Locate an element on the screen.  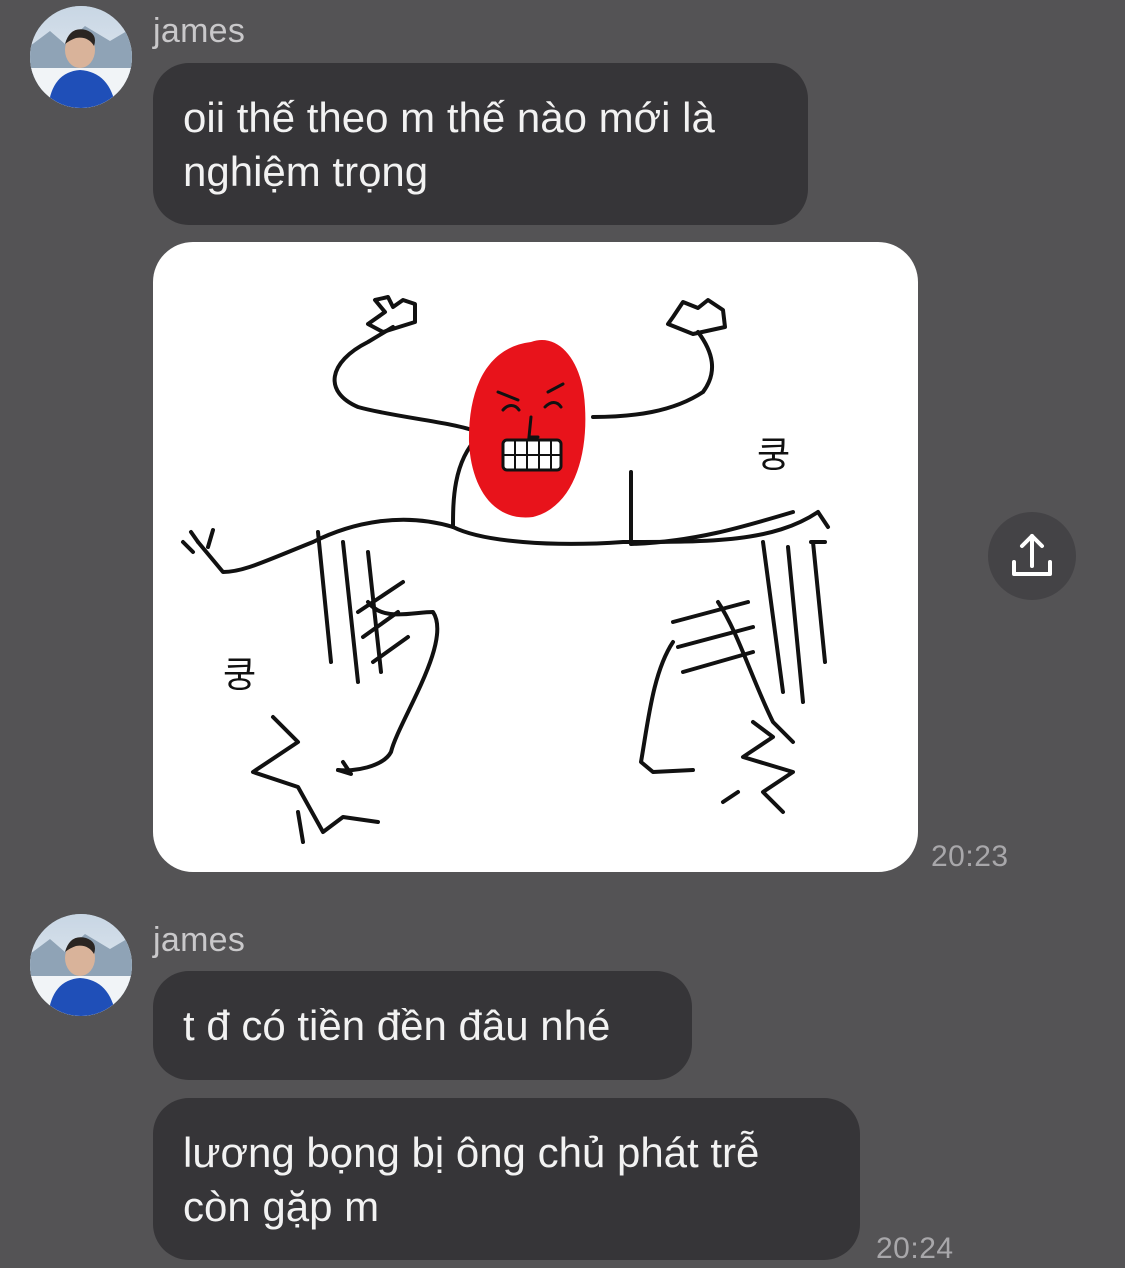
message-text-line: t đ có tiền đền đâu nhé is located at coordinates (397, 1025).